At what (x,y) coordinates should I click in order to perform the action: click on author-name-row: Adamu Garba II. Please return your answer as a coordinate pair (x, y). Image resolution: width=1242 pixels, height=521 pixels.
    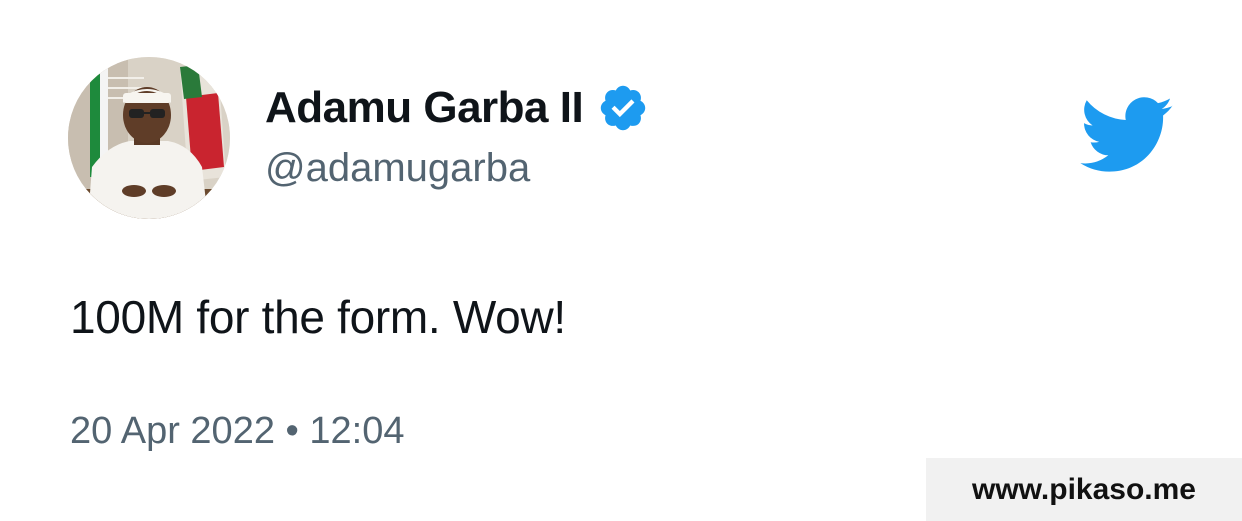
    Looking at the image, I should click on (457, 108).